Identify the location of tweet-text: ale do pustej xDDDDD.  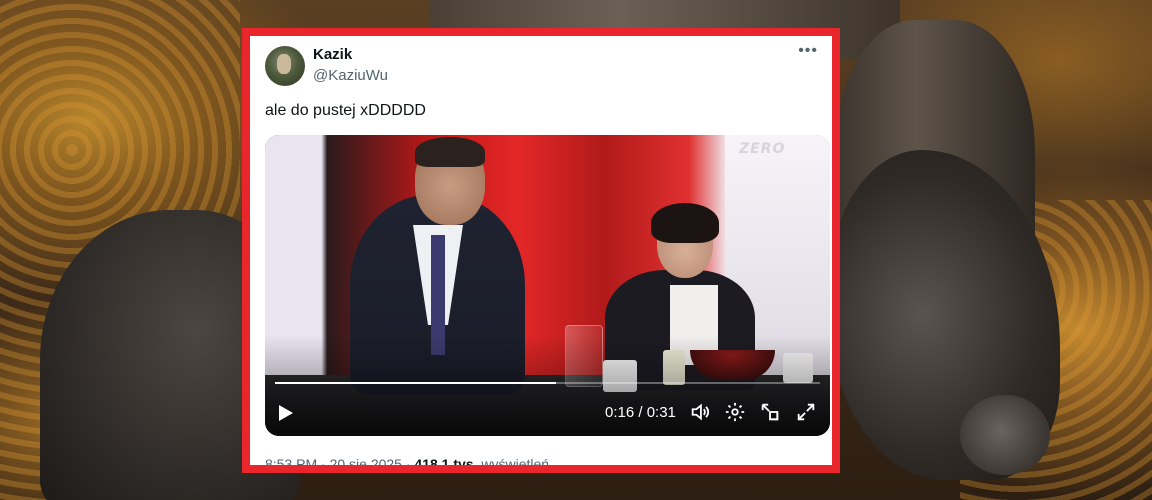
(345, 110).